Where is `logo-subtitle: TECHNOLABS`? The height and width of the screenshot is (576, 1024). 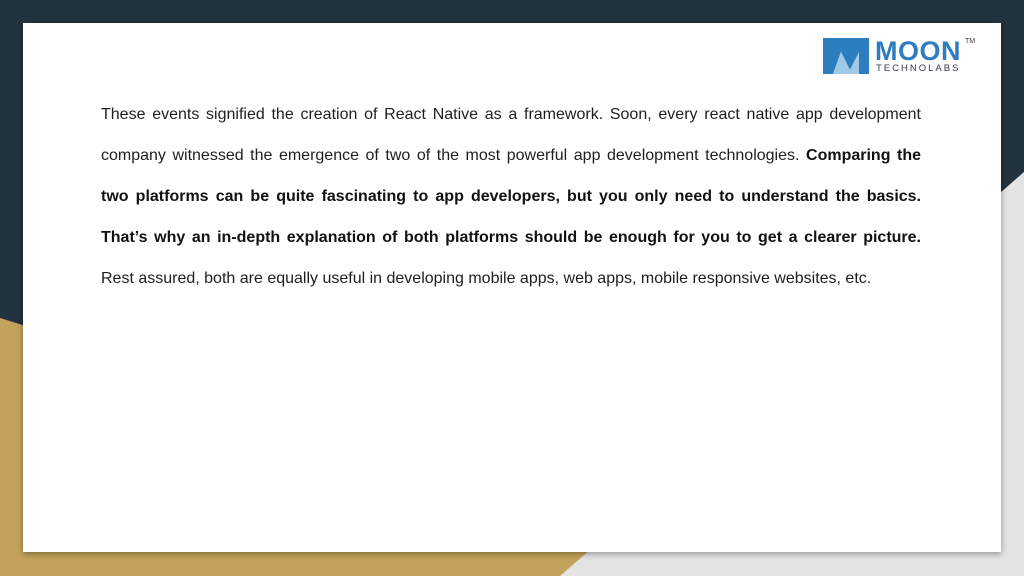 logo-subtitle: TECHNOLABS is located at coordinates (918, 68).